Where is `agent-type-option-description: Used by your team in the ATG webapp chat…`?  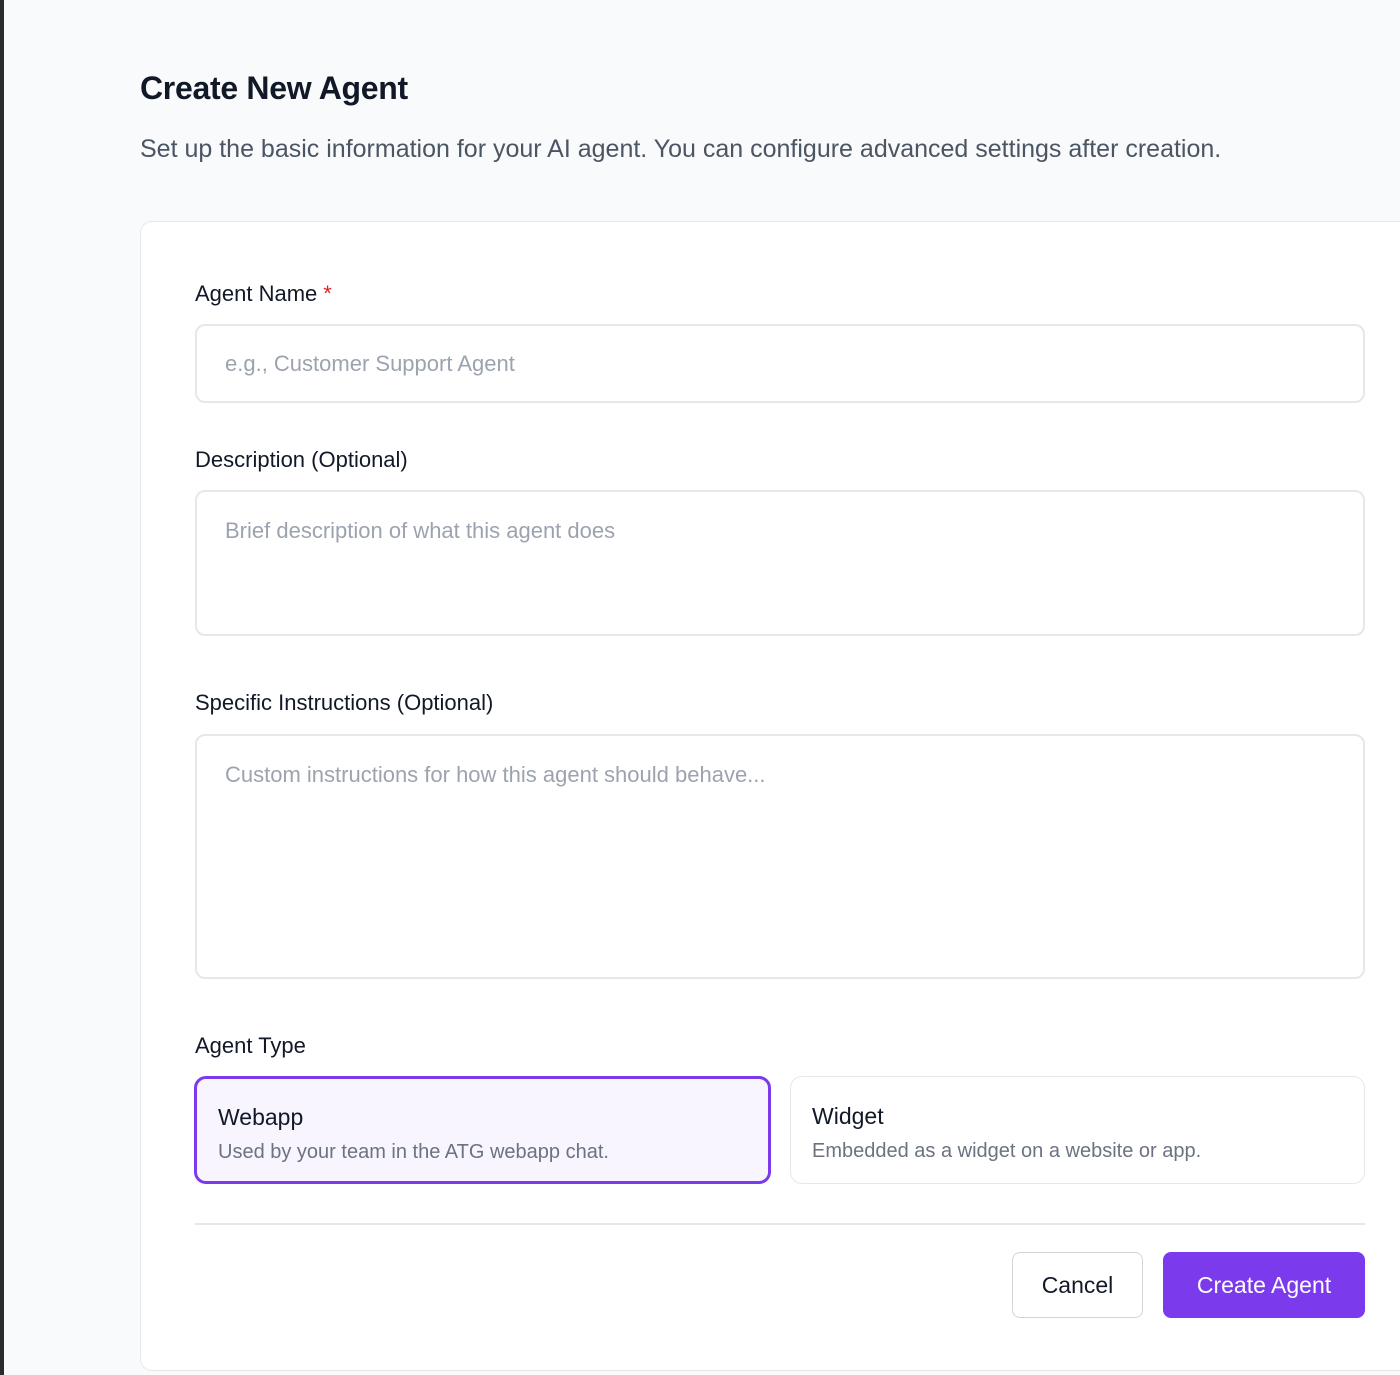
agent-type-option-description: Used by your team in the ATG webapp chat… is located at coordinates (413, 1152).